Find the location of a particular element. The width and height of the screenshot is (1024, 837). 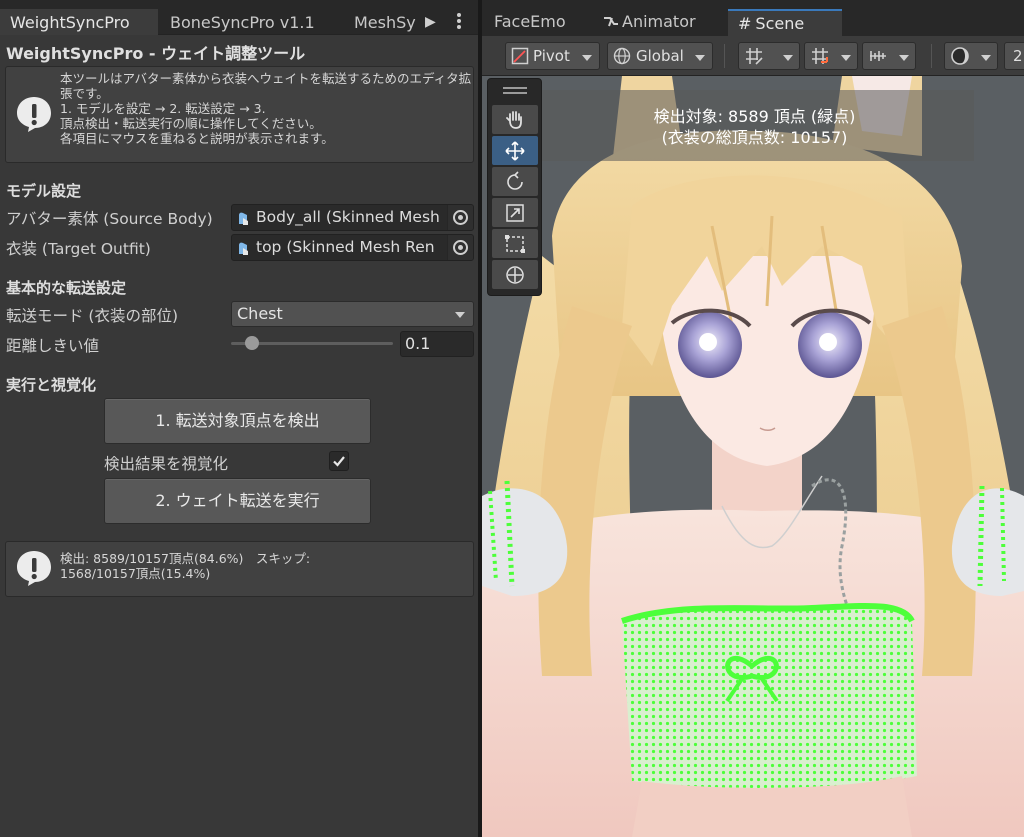

grid-snap-icon is located at coordinates (754, 56).